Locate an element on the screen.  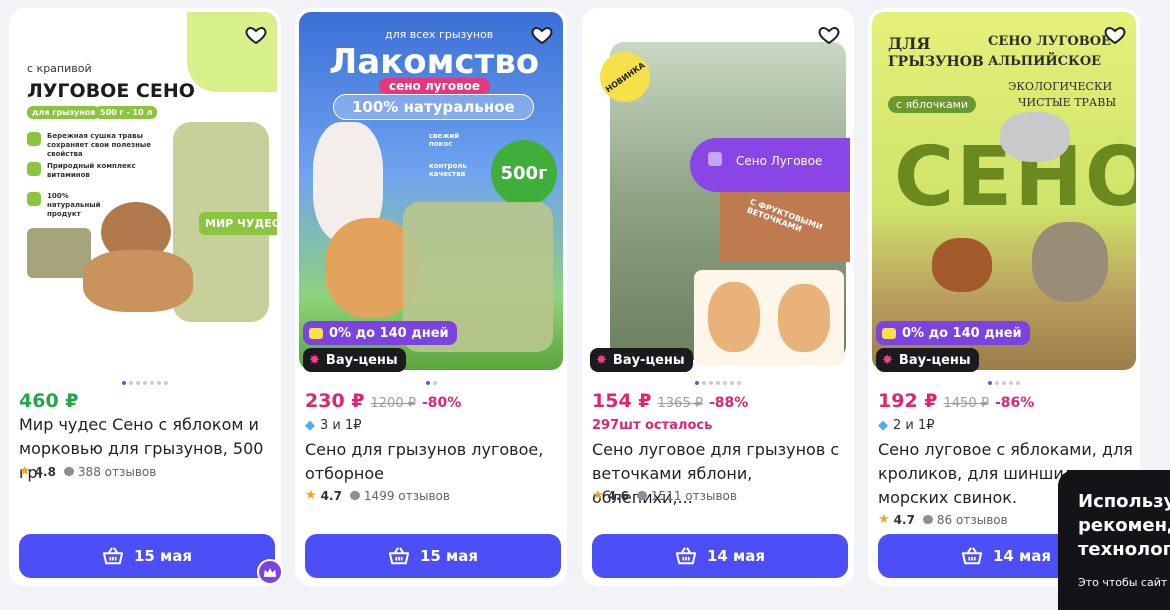
leaf-icon is located at coordinates (34, 199).